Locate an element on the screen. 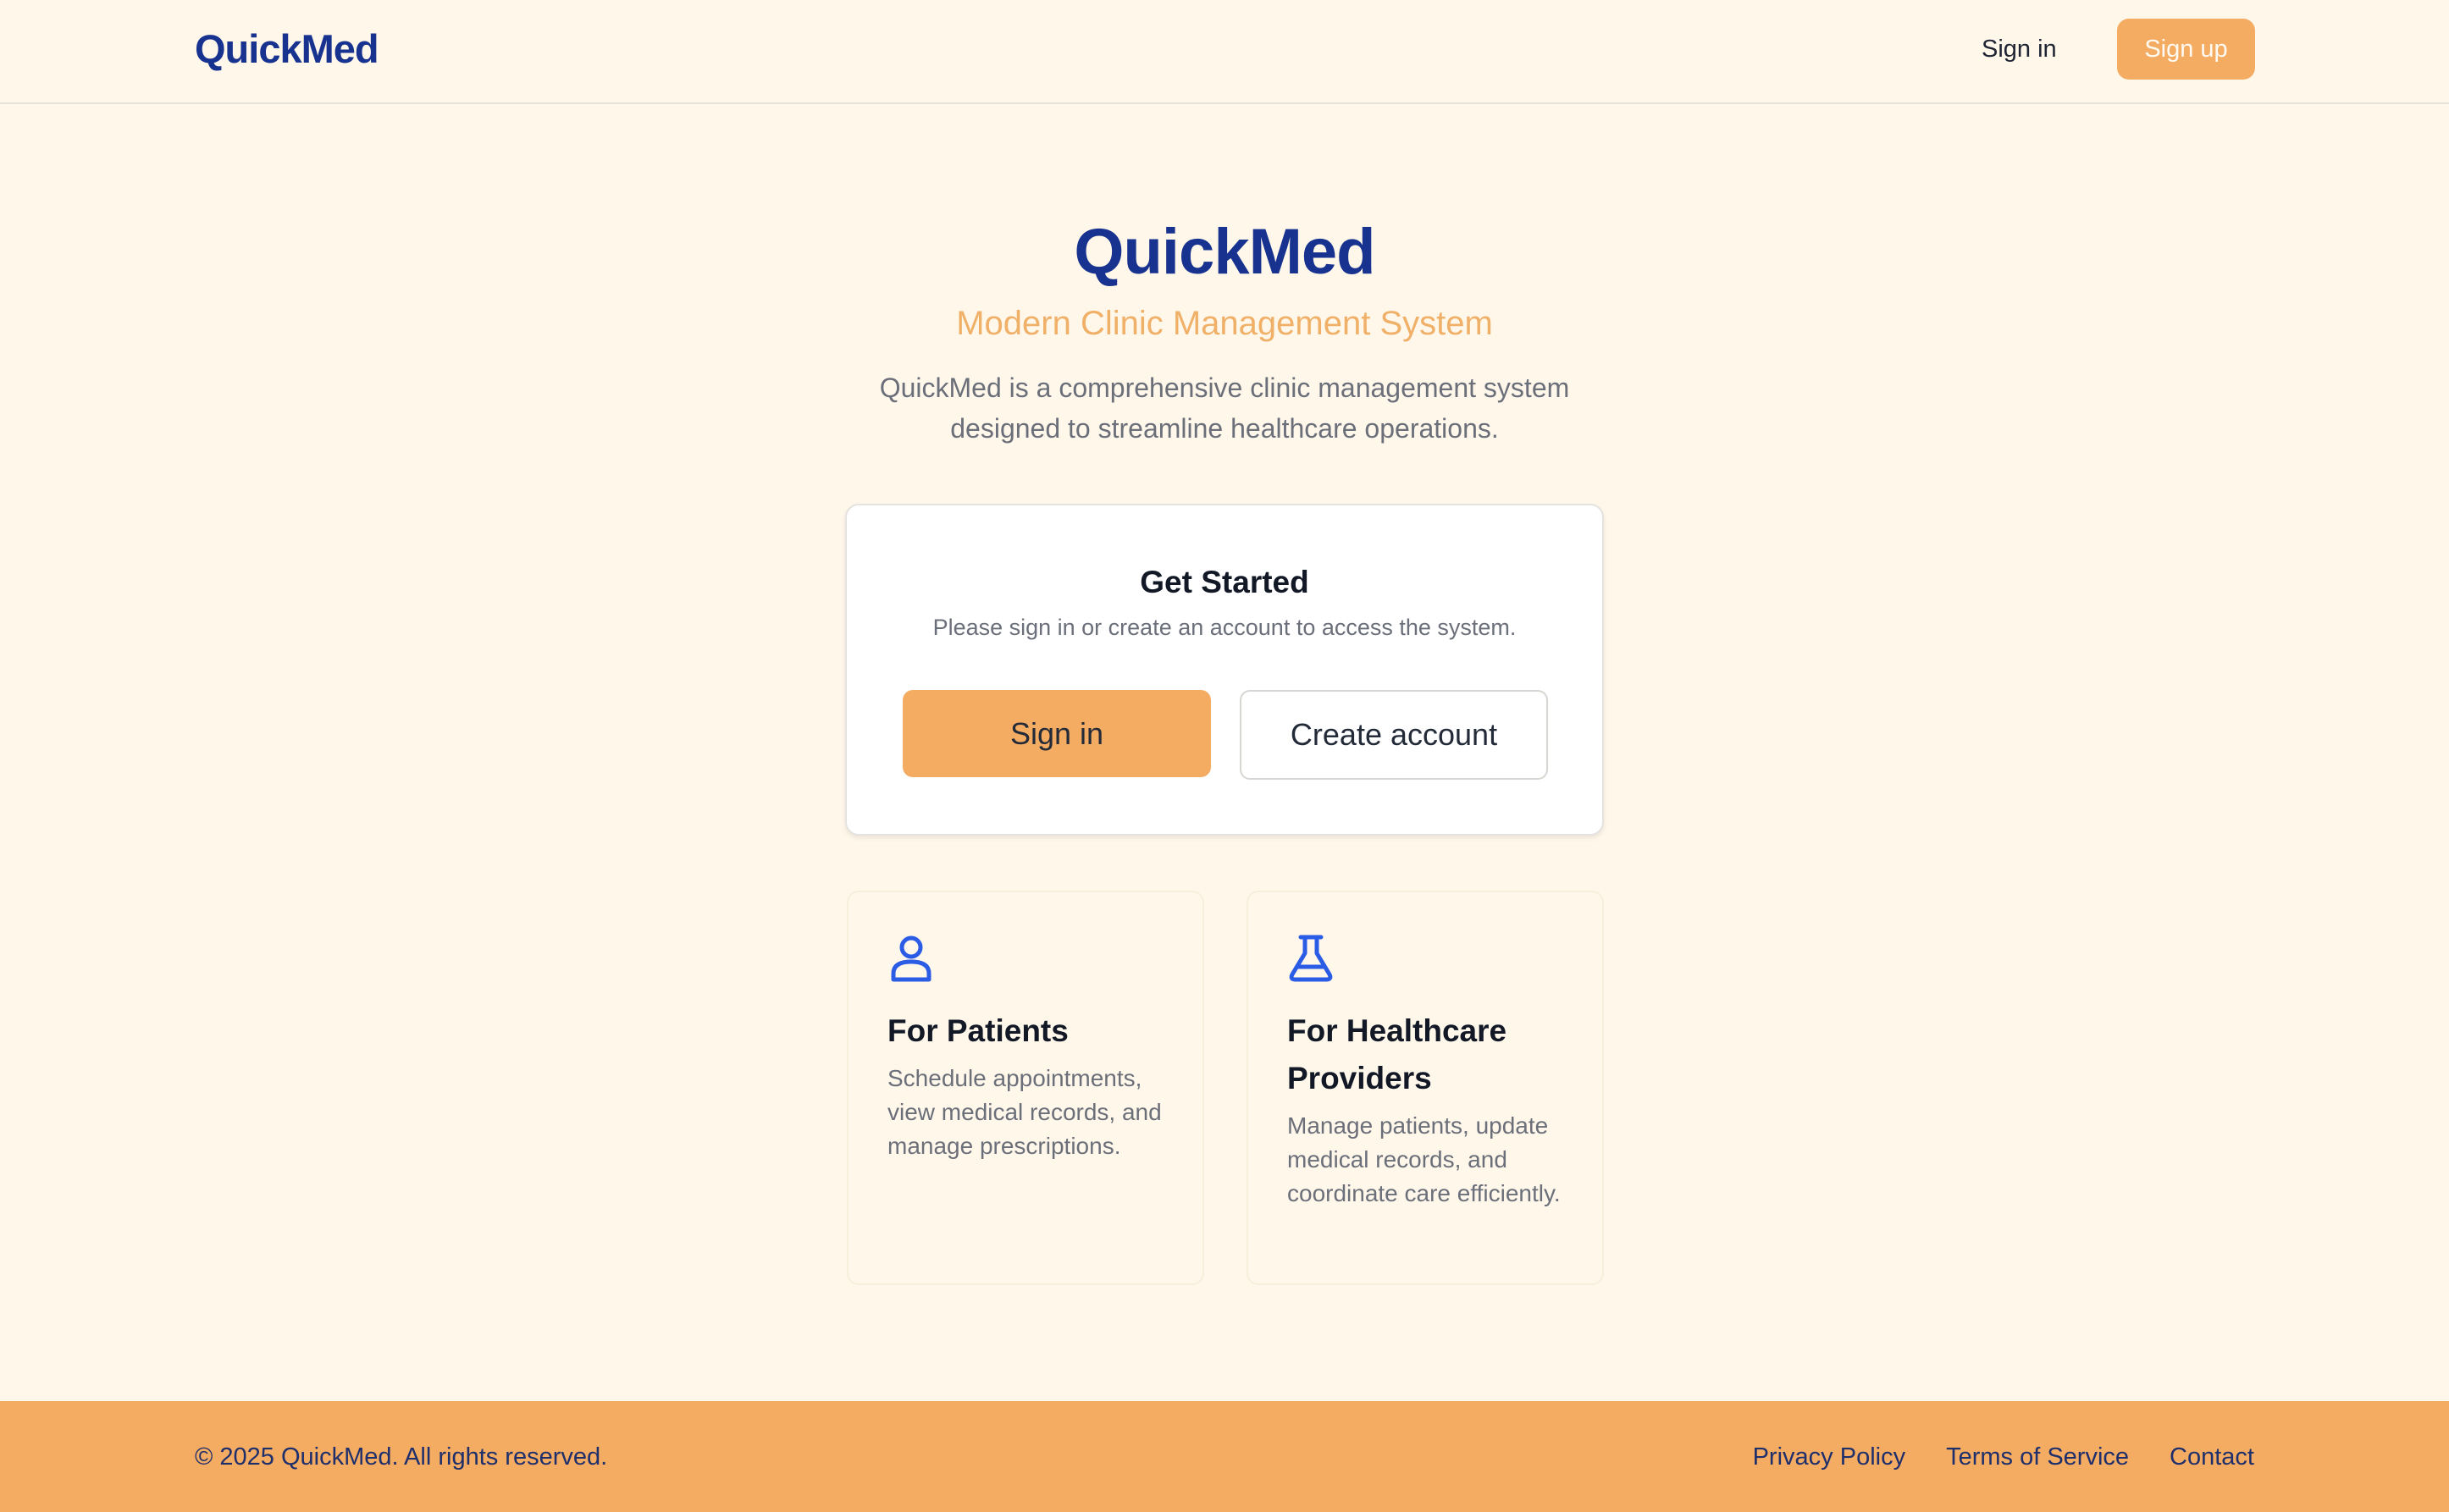 This screenshot has height=1512, width=2449. feature-title: For Healthcare Providers is located at coordinates (1397, 1054).